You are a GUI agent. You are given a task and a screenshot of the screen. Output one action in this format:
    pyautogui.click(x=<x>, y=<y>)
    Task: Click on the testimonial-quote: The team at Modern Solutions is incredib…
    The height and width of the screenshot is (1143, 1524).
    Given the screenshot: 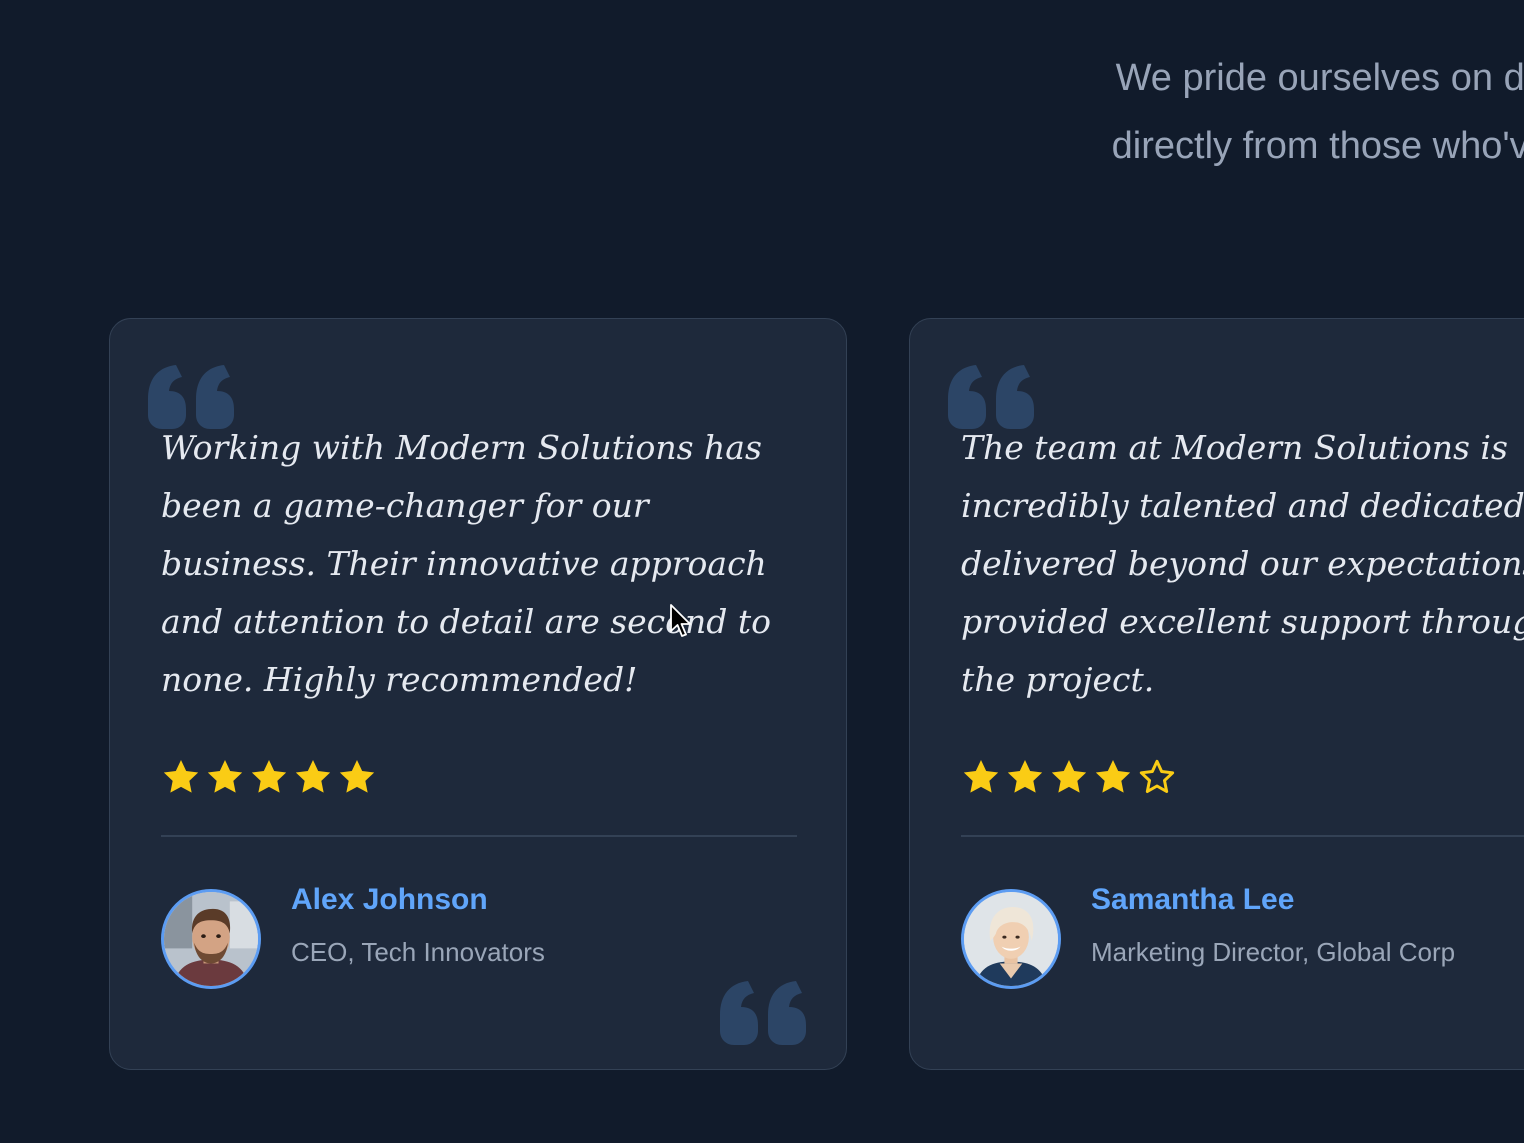 What is the action you would take?
    pyautogui.click(x=1242, y=563)
    